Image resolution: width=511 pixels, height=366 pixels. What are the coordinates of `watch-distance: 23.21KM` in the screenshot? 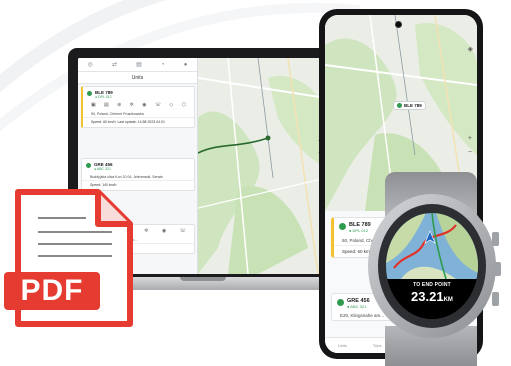 It's located at (432, 296).